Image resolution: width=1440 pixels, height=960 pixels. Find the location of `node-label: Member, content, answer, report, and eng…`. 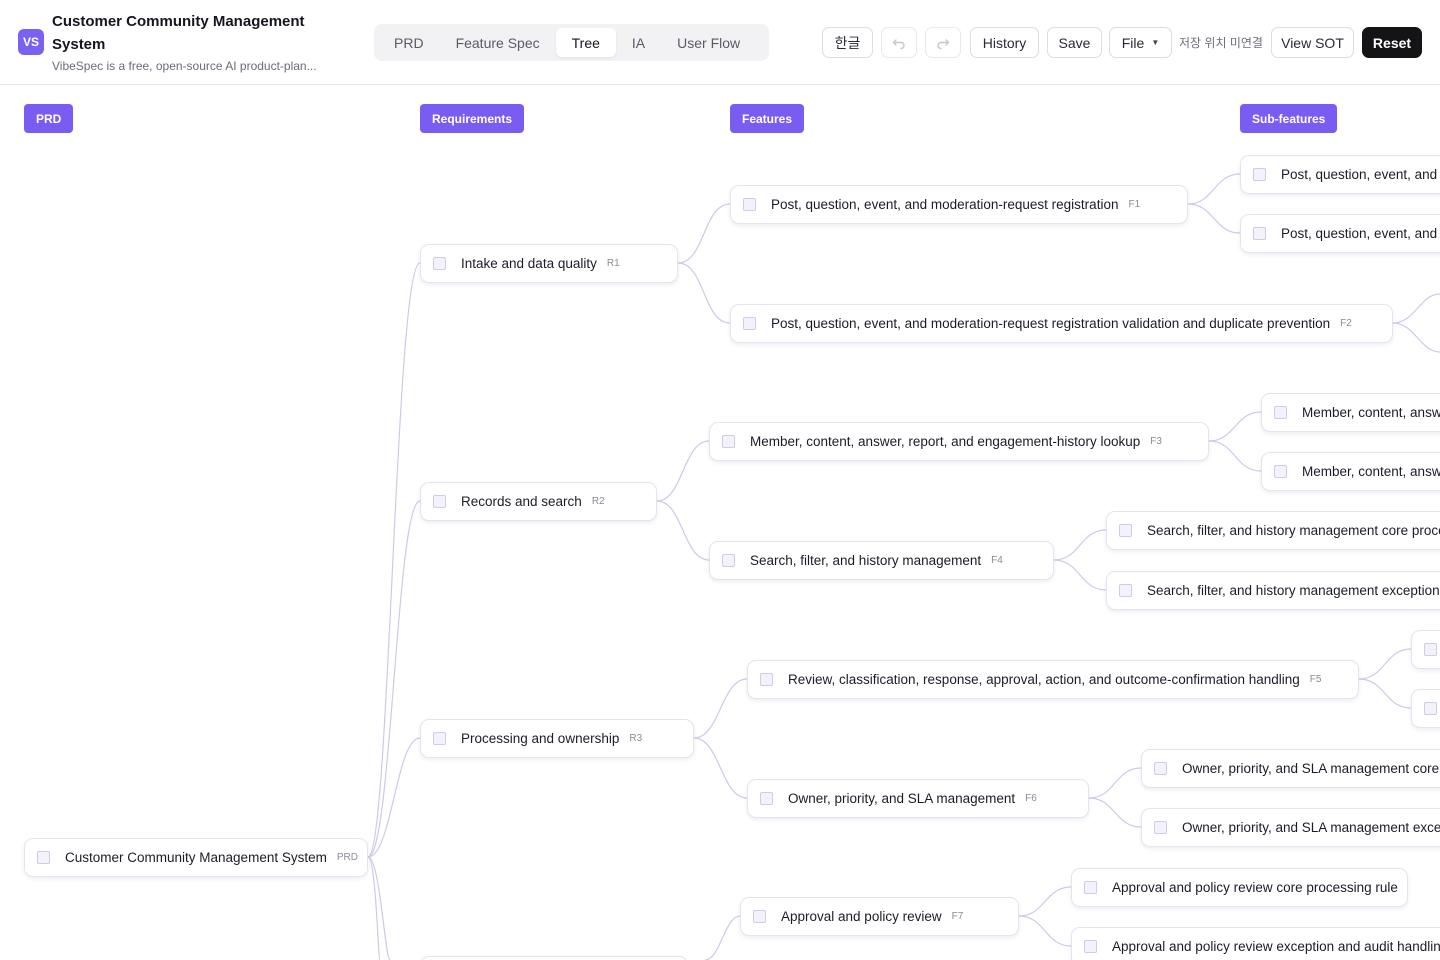

node-label: Member, content, answer, report, and eng… is located at coordinates (945, 441).